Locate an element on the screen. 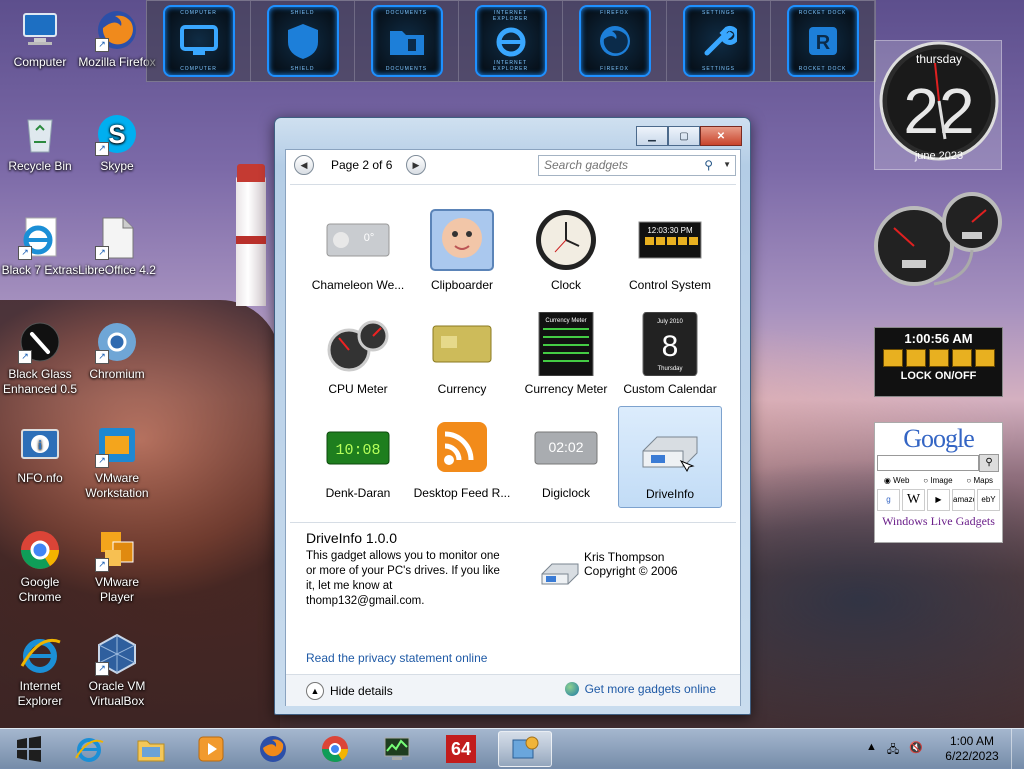  youtube-shortcut-icon: ▶ is located at coordinates (938, 500).